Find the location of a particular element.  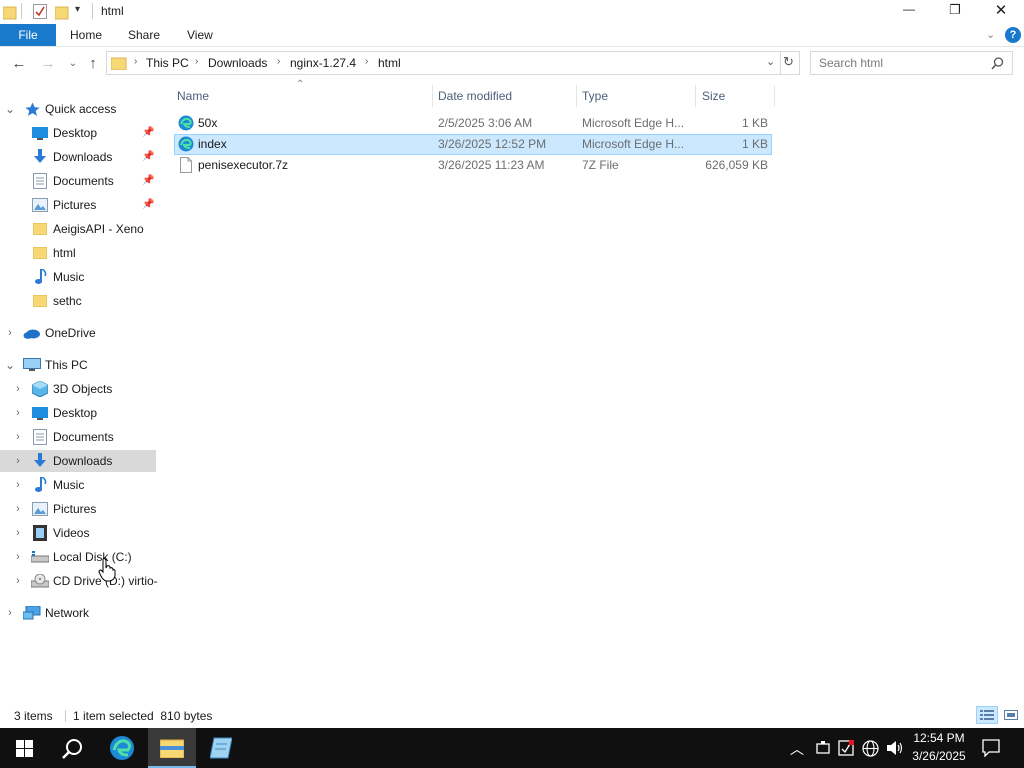

nav-pc-cd-drive: › CD Drive (D:) virtio- is located at coordinates (79, 581).